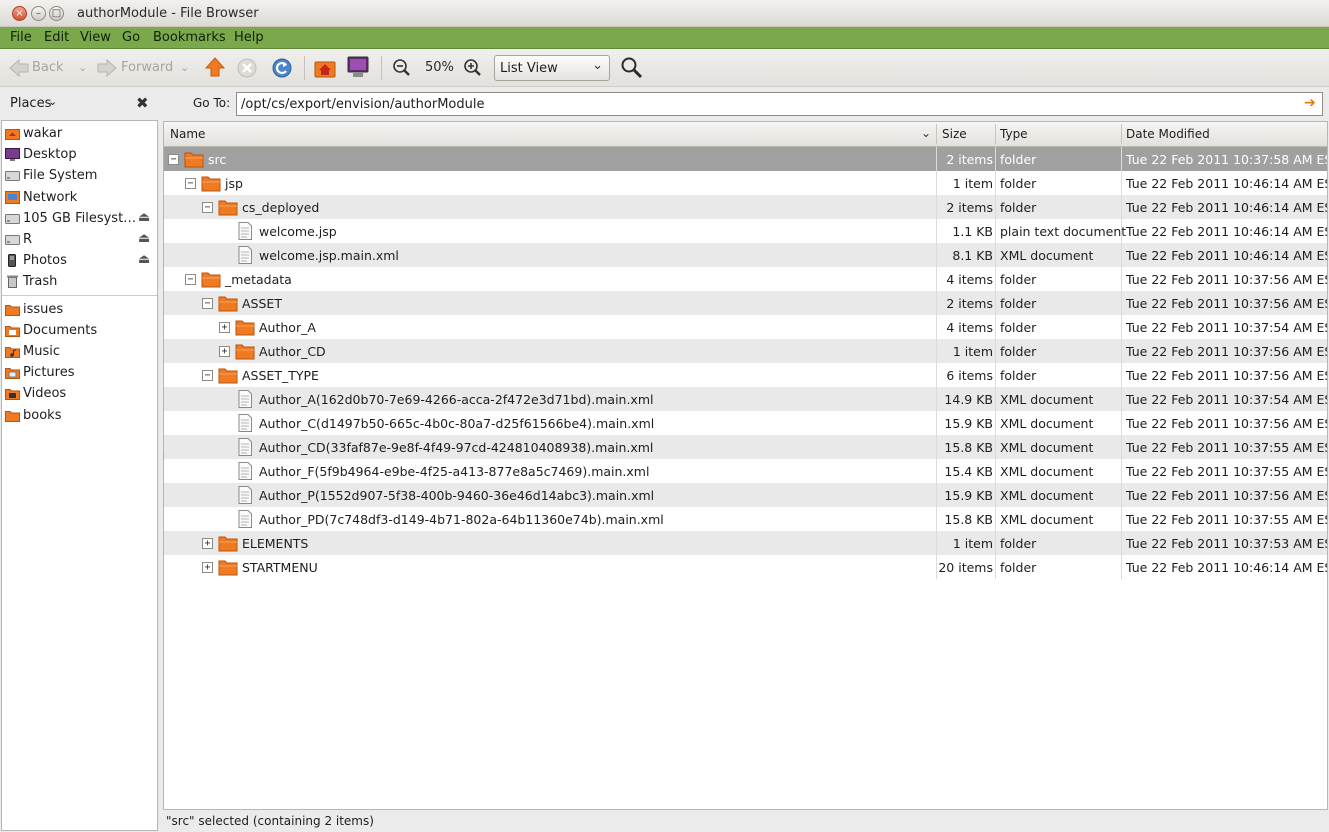 Image resolution: width=1329 pixels, height=832 pixels. I want to click on back-arrow-icon, so click(19, 68).